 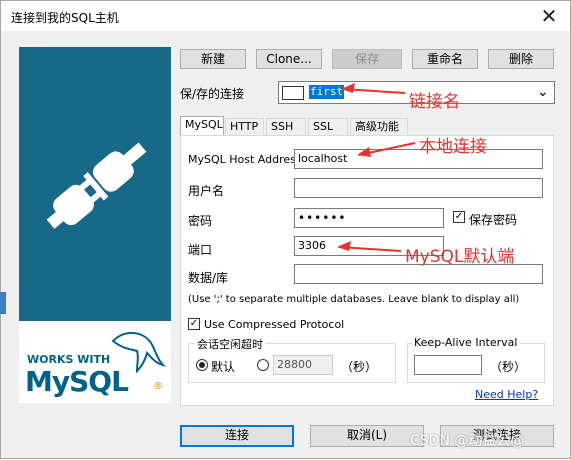 I want to click on password-label: 密码, so click(x=200, y=221).